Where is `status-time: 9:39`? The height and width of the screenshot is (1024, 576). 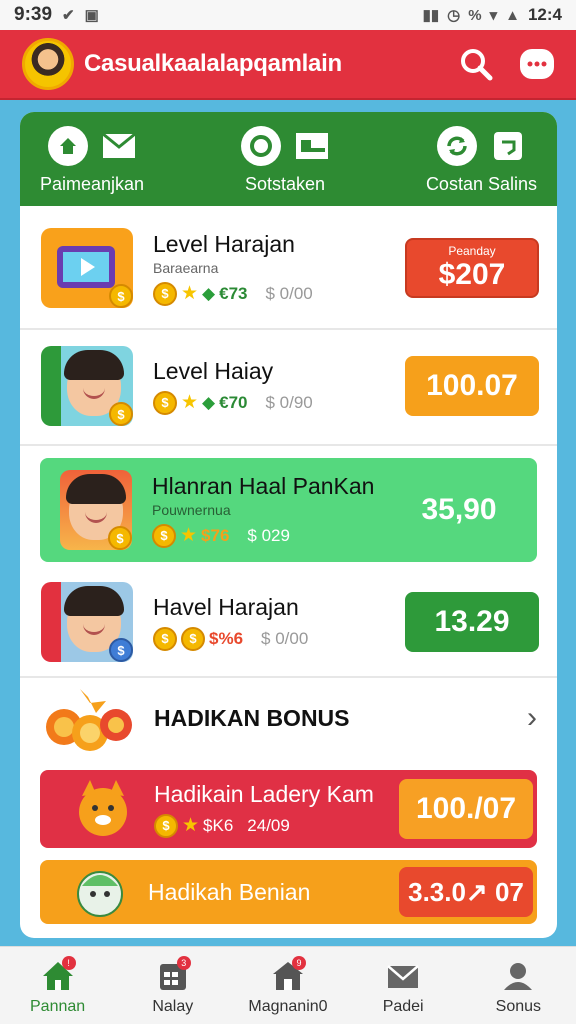 status-time: 9:39 is located at coordinates (33, 14).